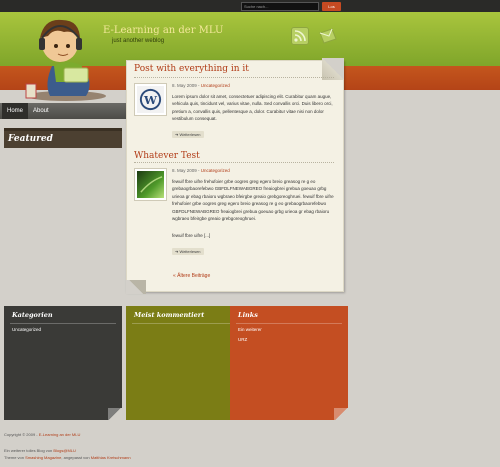 Image resolution: width=500 pixels, height=467 pixels. I want to click on footer-line-blog: Ein weiterer tolles Blog von Blogs@MLU, so click(40, 450).